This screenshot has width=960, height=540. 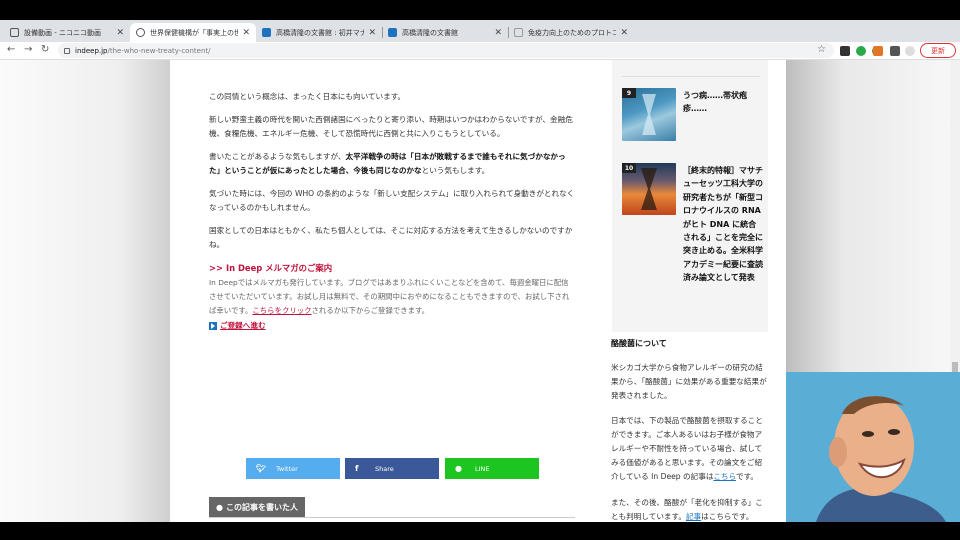 I want to click on rank-number: 9, so click(x=629, y=93).